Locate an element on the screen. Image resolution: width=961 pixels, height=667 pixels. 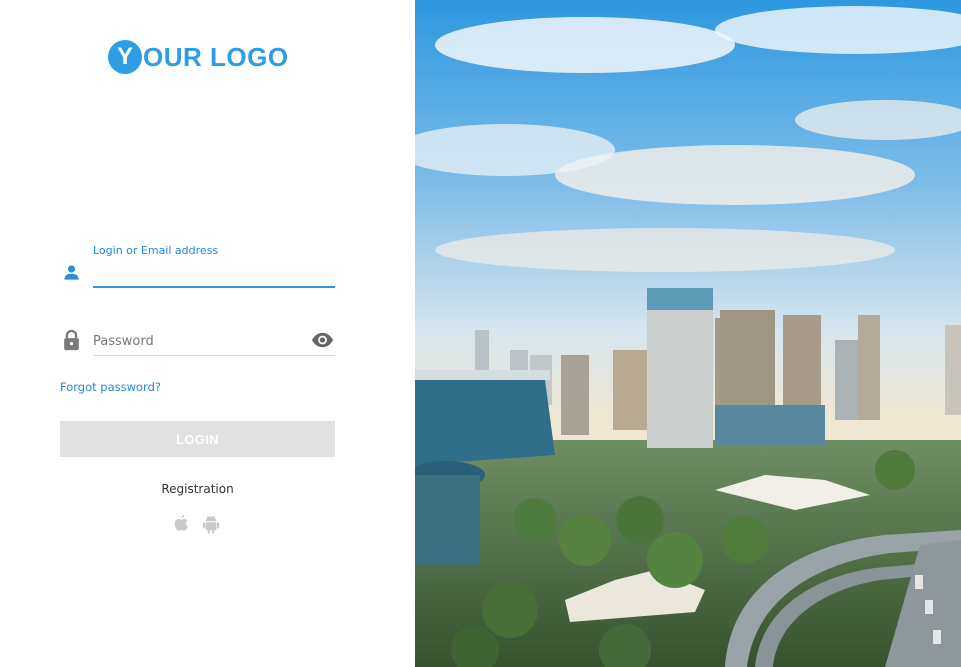
brand-logo: Y OUR LOGO is located at coordinates (198, 57).